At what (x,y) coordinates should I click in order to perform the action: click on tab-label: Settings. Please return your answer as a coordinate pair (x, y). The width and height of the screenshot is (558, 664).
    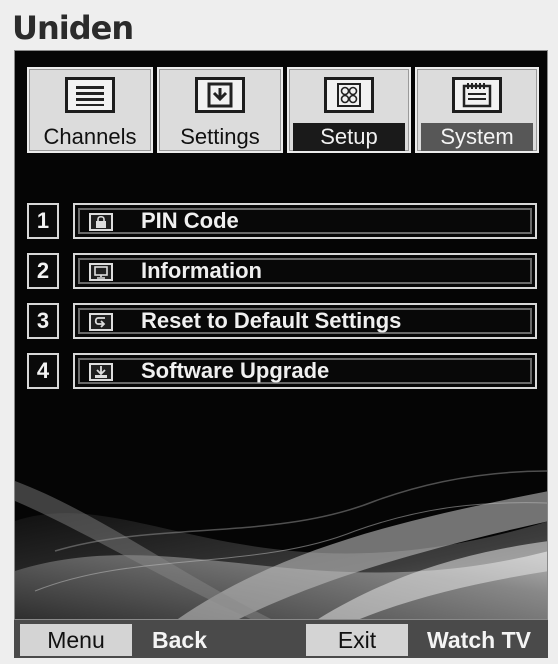
    Looking at the image, I should click on (220, 136).